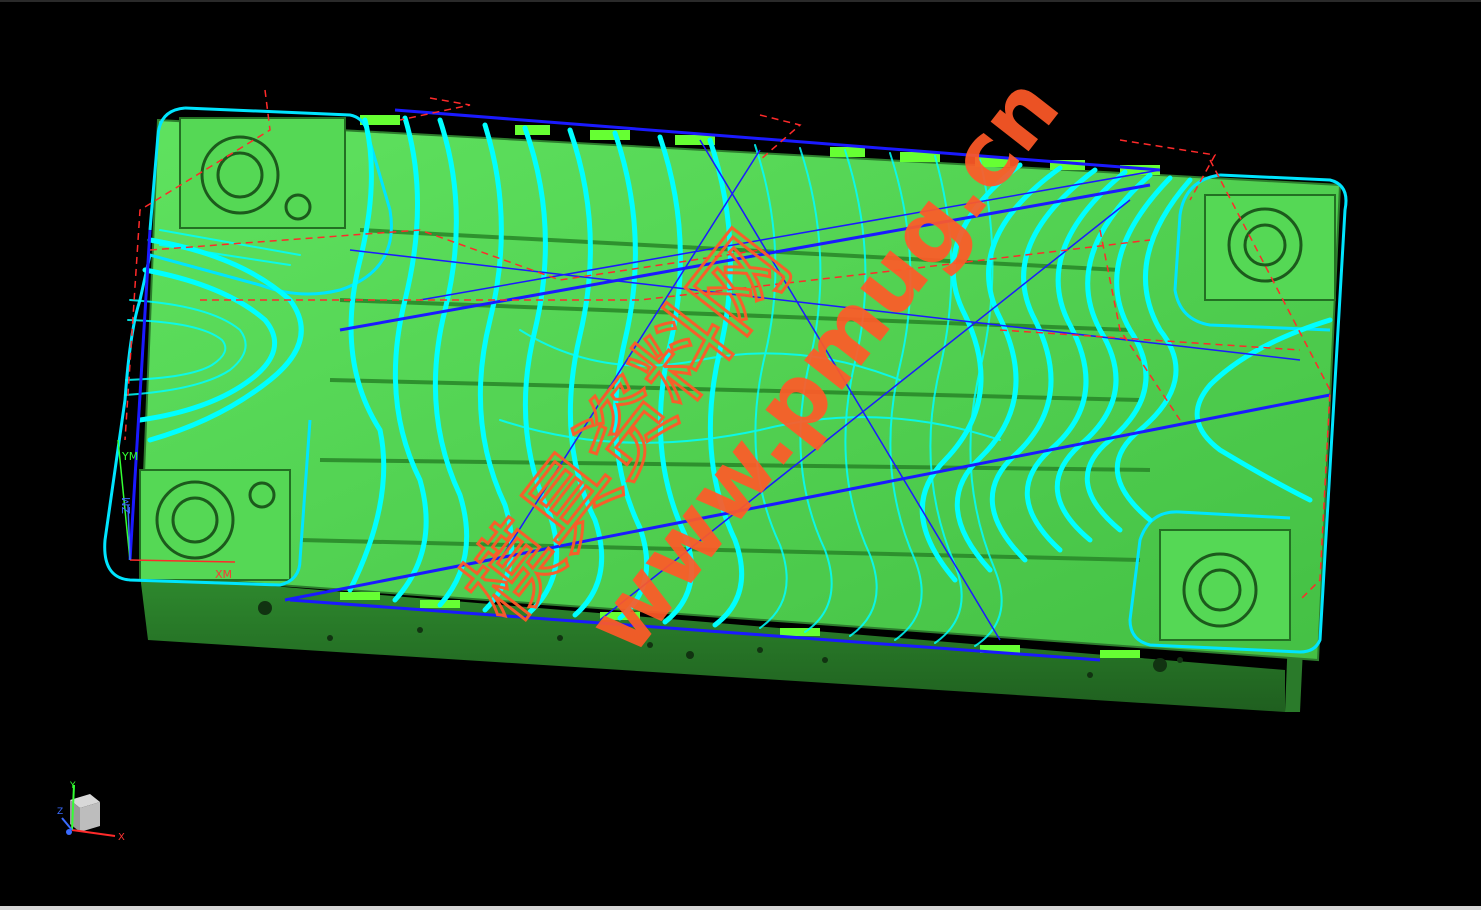 The image size is (1481, 910). Describe the element at coordinates (129, 456) in the screenshot. I see `mcs-y-label: YM` at that location.